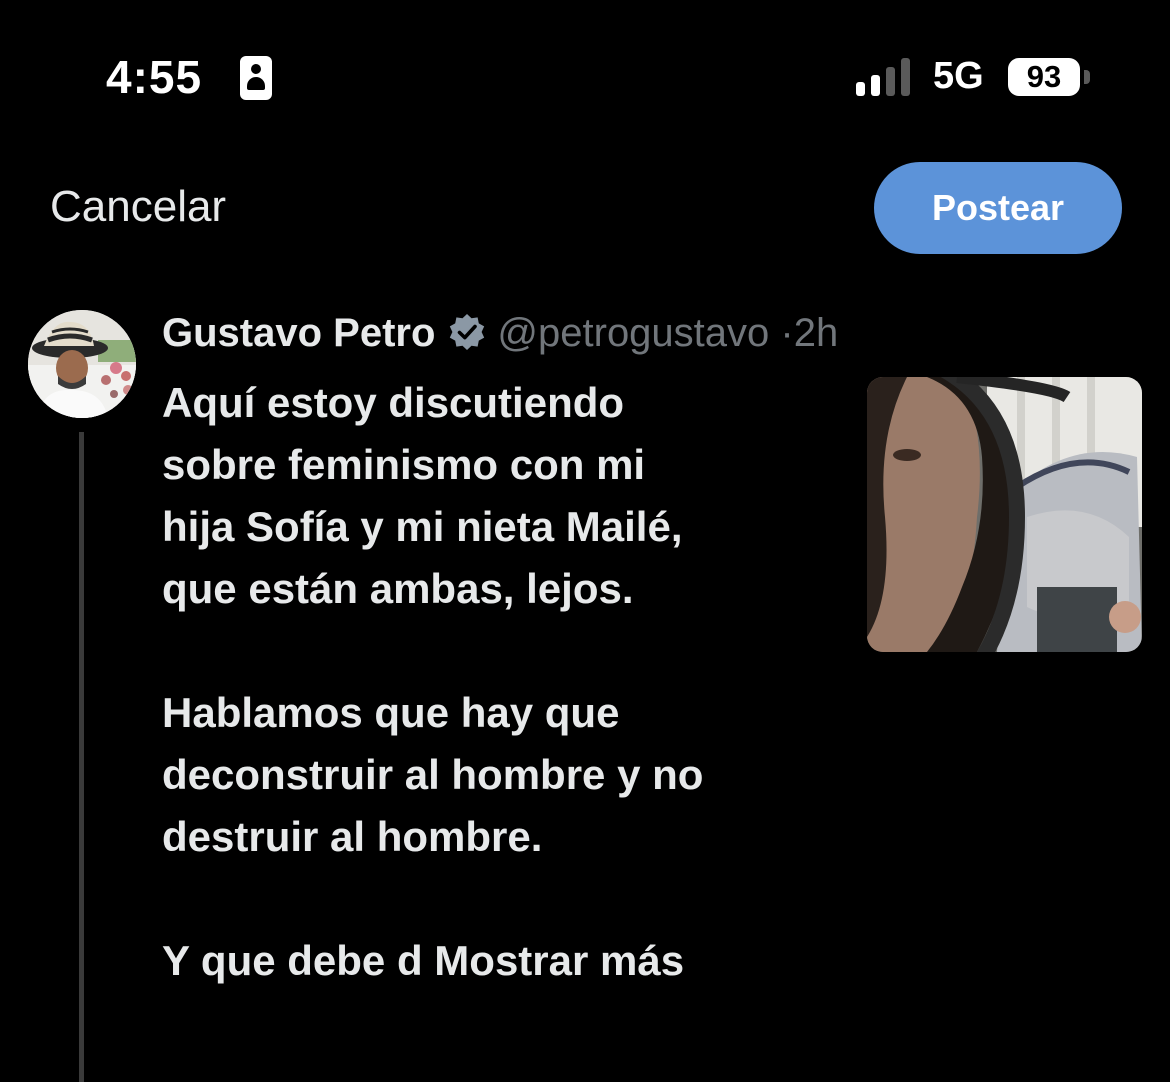  I want to click on verified-badge-icon, so click(467, 332).